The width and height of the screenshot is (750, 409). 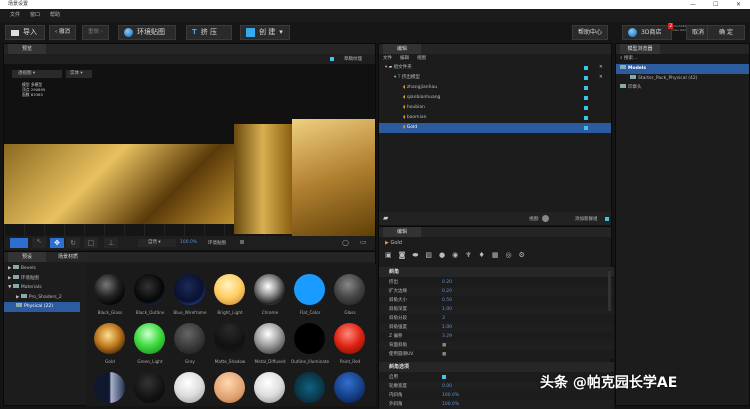 What do you see at coordinates (111, 243) in the screenshot?
I see `axis-tool-icon: ⊥` at bounding box center [111, 243].